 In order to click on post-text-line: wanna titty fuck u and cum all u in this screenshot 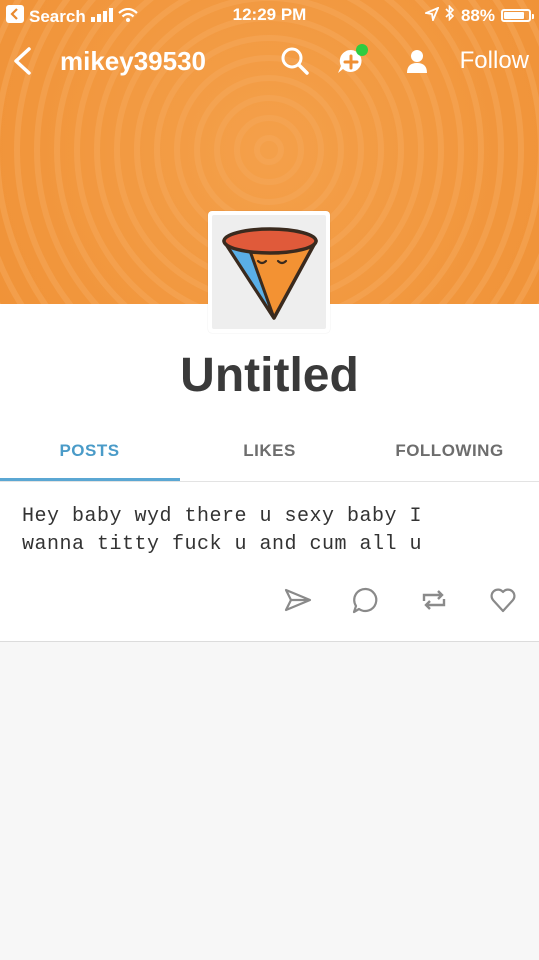, I will do `click(222, 544)`.